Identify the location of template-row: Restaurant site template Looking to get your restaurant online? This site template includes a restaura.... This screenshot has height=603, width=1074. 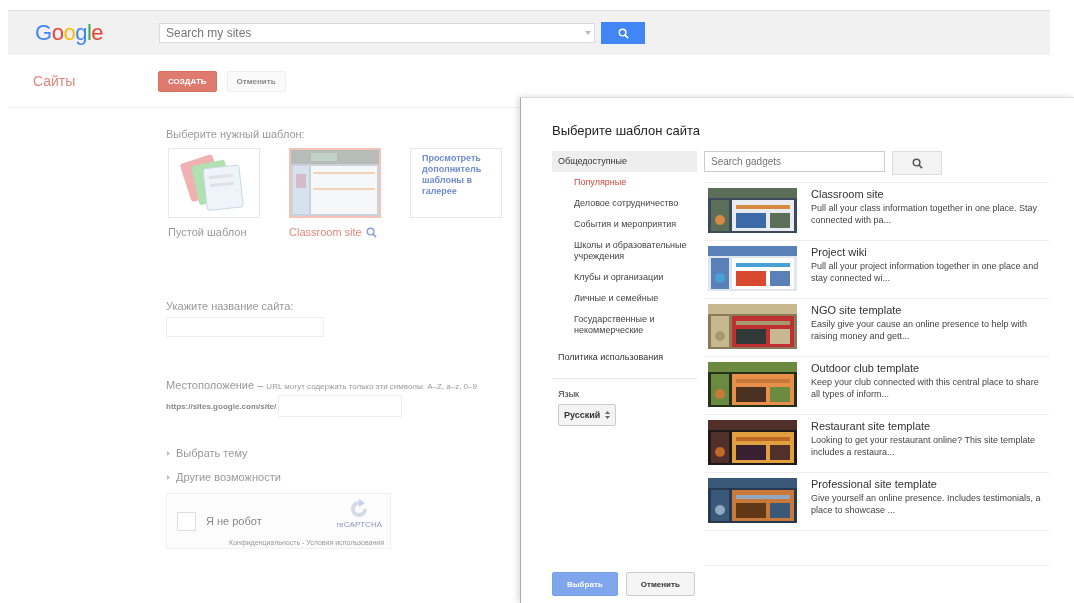
(876, 444).